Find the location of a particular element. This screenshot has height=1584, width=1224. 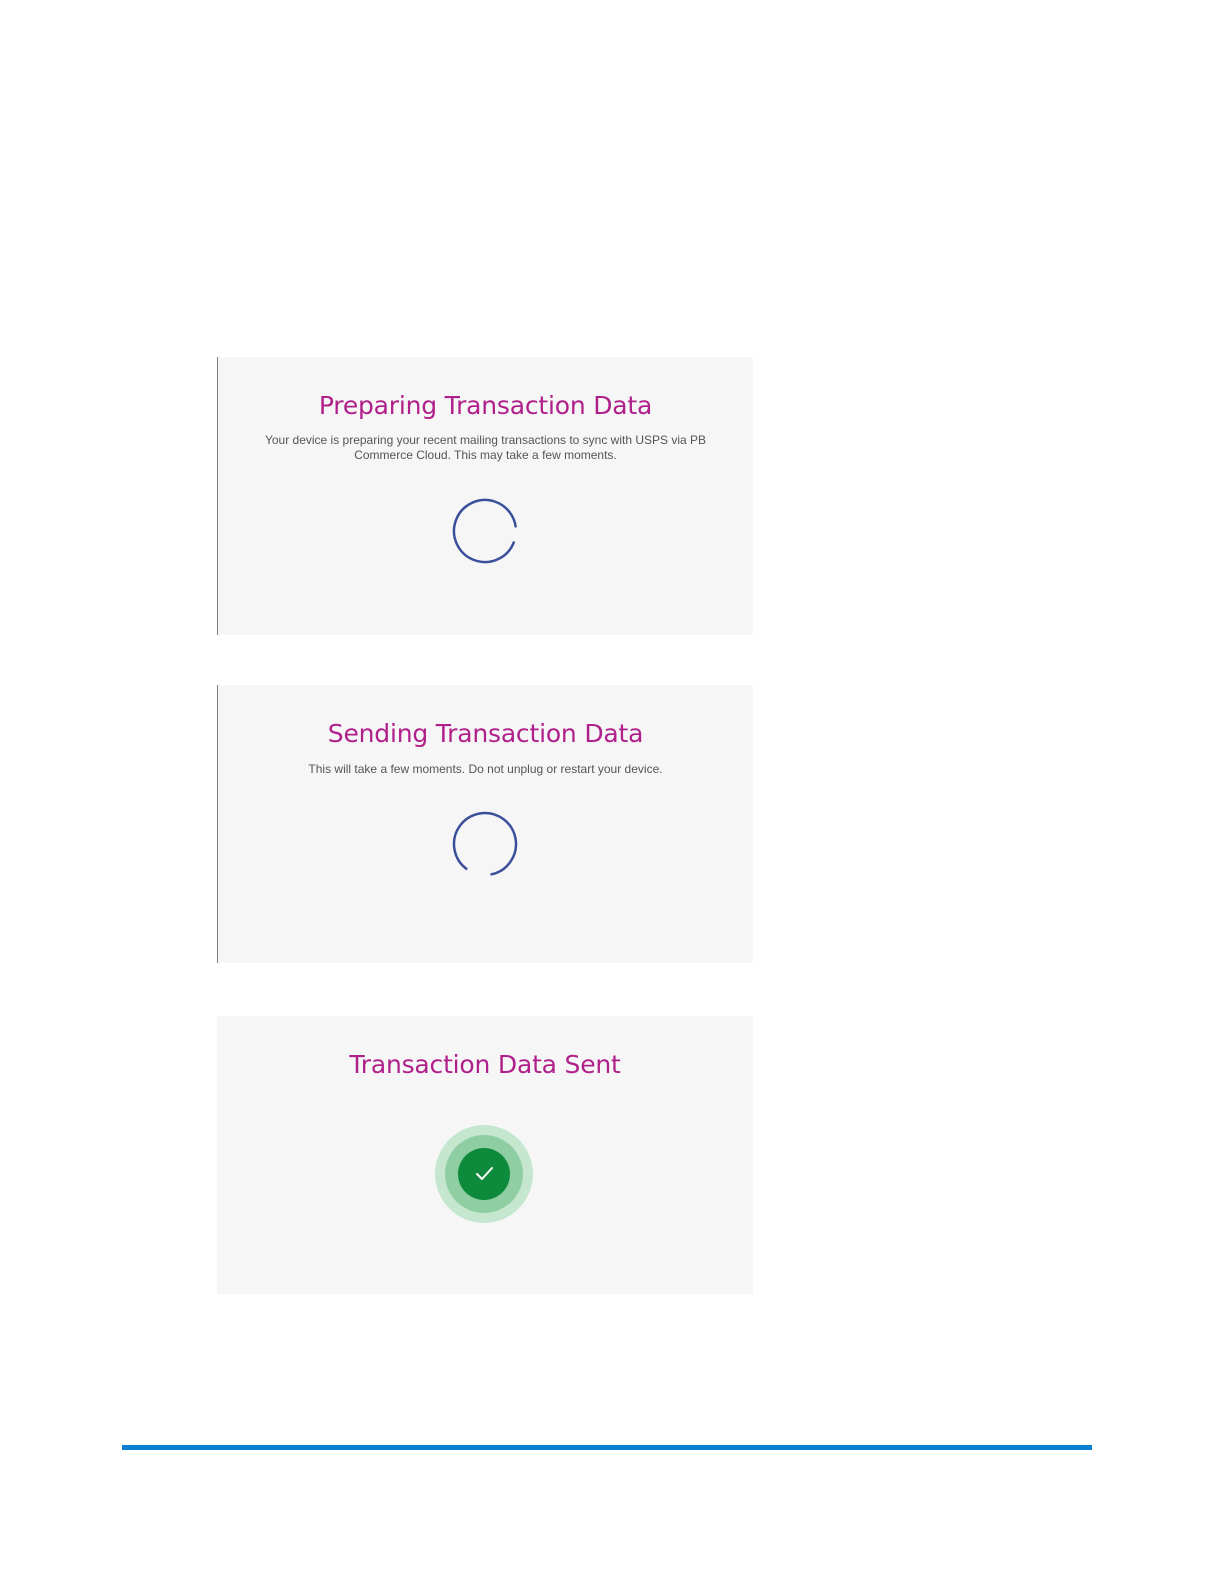

sent-title: Transaction Data Sent is located at coordinates (485, 1064).